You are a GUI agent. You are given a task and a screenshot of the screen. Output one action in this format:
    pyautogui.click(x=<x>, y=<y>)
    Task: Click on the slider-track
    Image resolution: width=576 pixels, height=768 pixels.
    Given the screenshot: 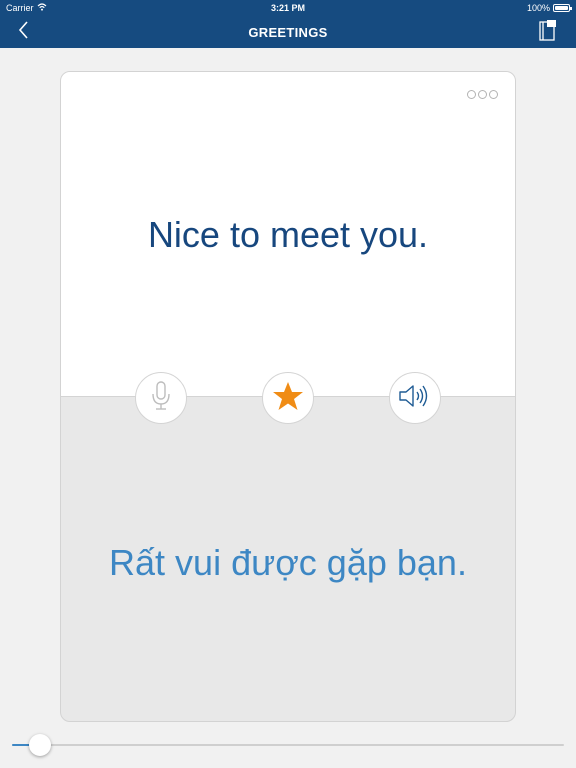 What is the action you would take?
    pyautogui.click(x=288, y=745)
    